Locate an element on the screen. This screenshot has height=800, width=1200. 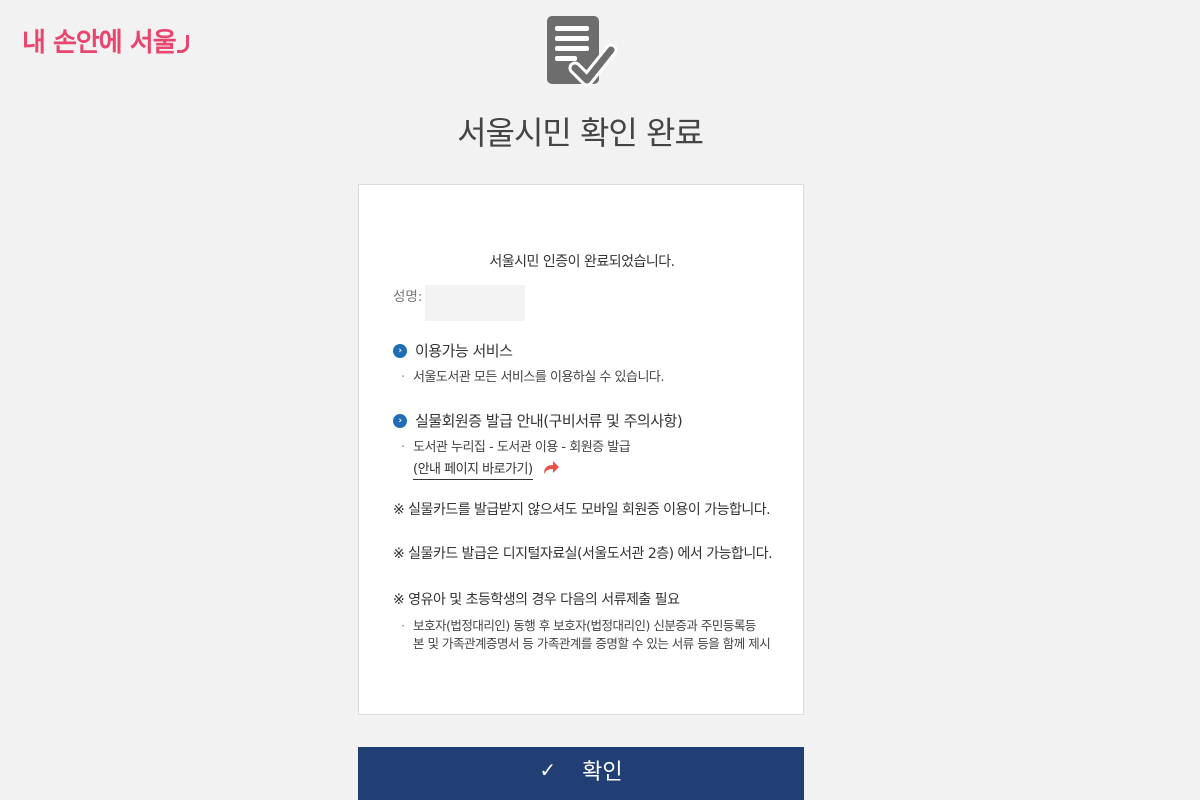
curved-arrow-icon is located at coordinates (551, 467).